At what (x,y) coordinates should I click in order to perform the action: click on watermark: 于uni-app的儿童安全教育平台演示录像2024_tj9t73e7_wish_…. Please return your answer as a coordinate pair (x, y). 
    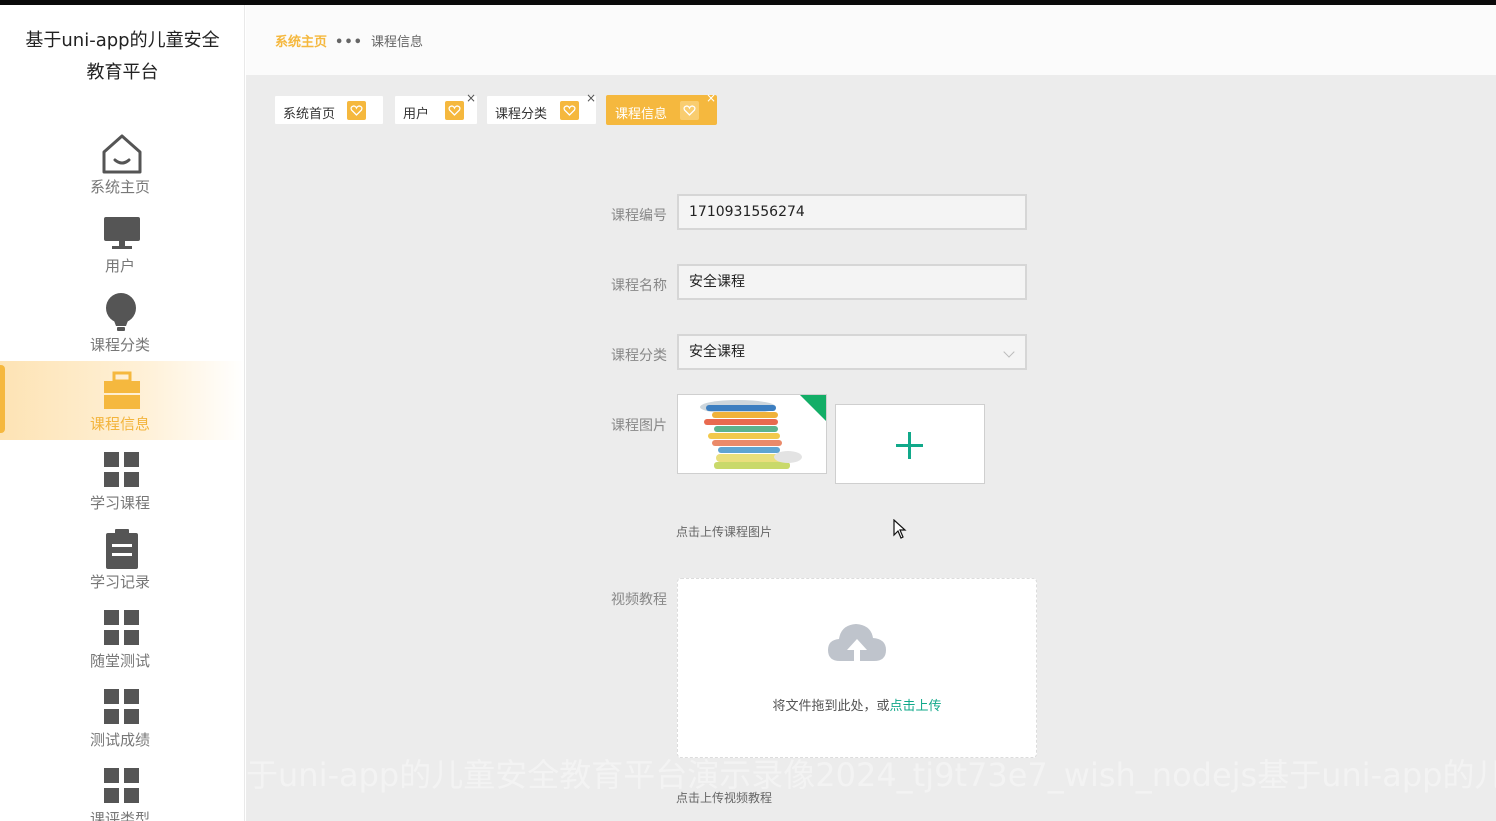
    Looking at the image, I should click on (871, 775).